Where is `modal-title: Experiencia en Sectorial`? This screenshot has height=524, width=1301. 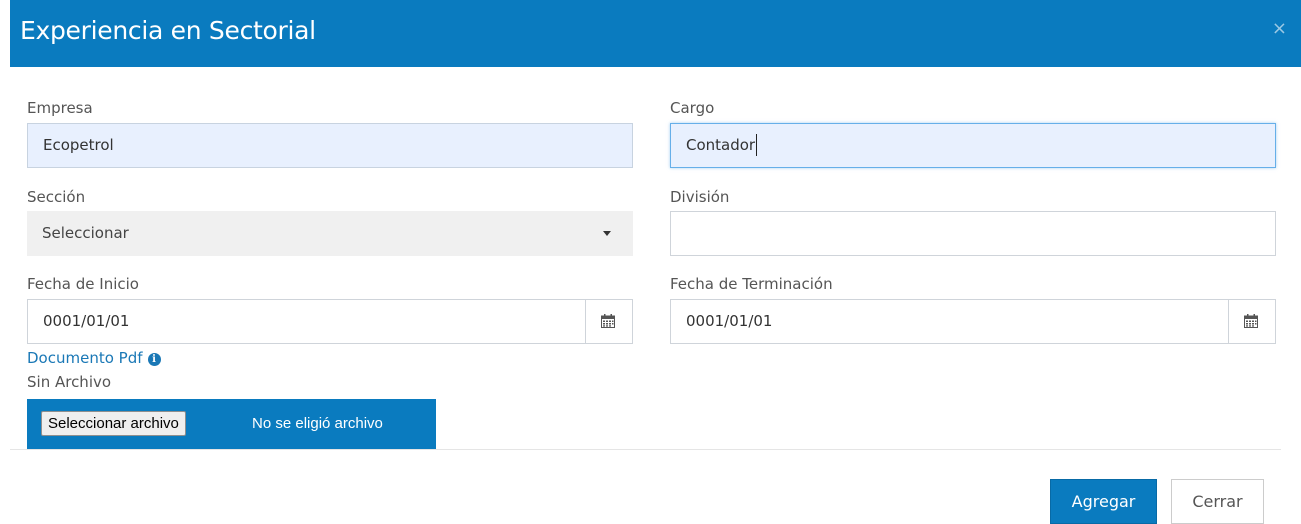
modal-title: Experiencia en Sectorial is located at coordinates (168, 30).